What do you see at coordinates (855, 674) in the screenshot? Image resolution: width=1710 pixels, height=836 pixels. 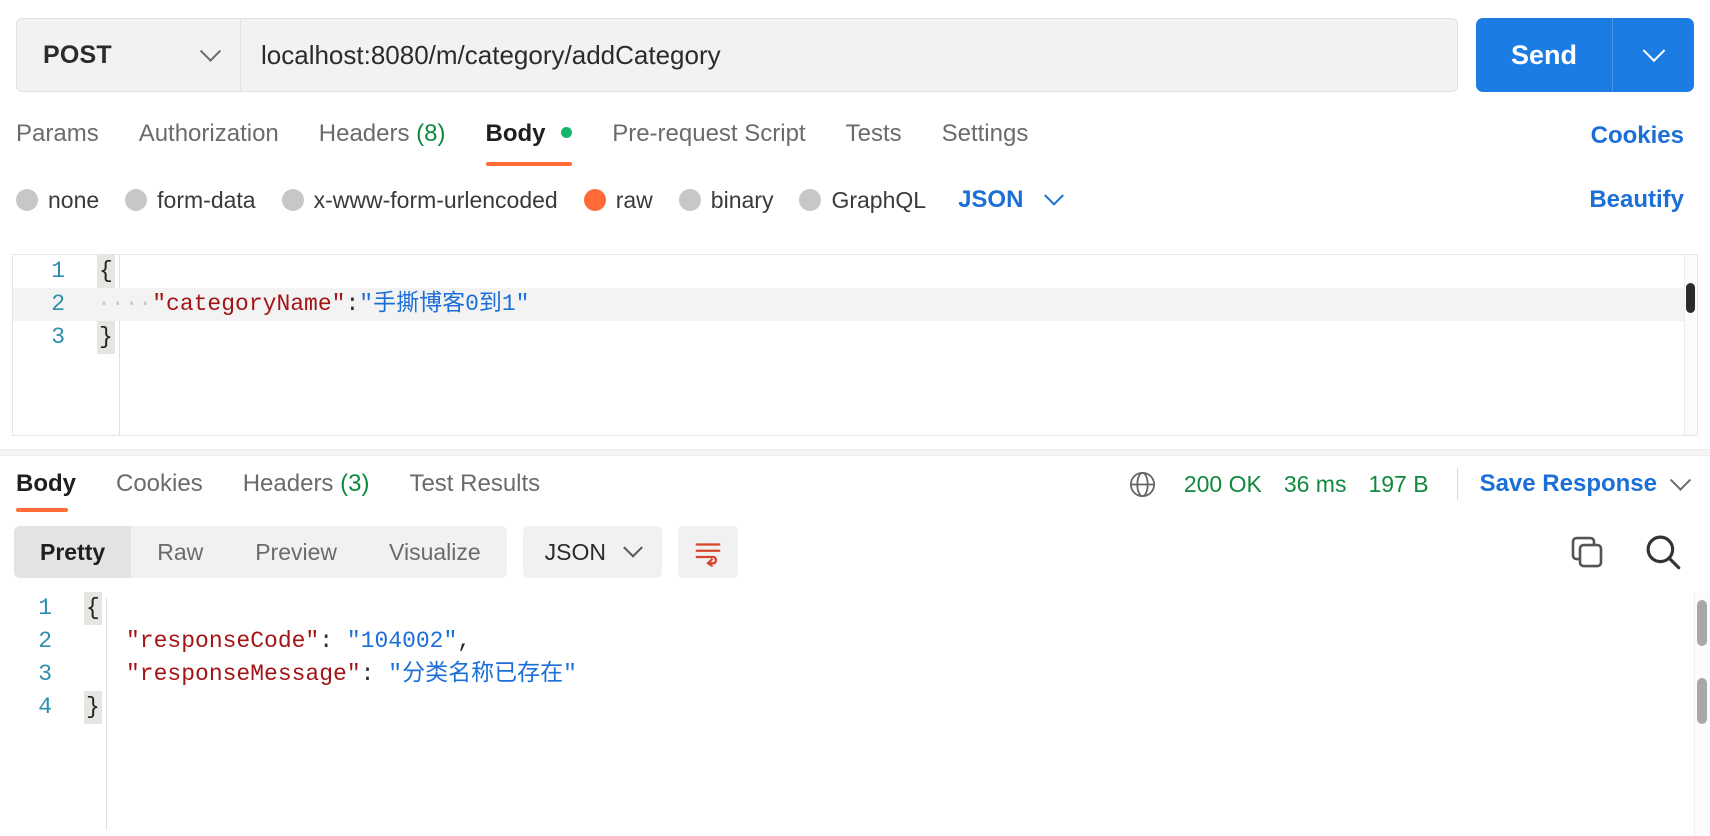 I see `code-line: 3 "responseMessage": "分类名称已存在"` at bounding box center [855, 674].